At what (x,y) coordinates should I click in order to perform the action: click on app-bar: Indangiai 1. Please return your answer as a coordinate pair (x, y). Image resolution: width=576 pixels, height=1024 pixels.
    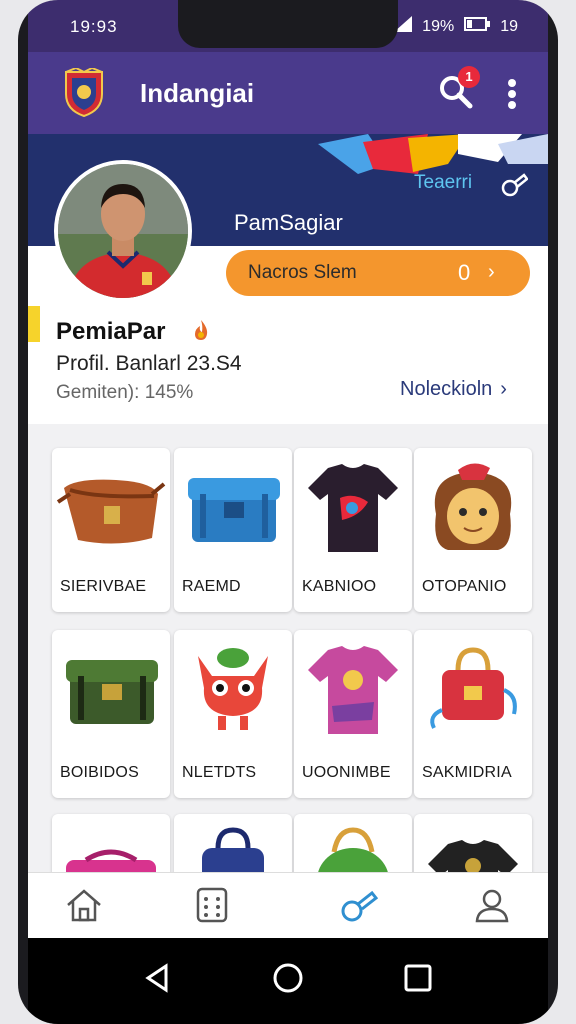
    Looking at the image, I should click on (288, 93).